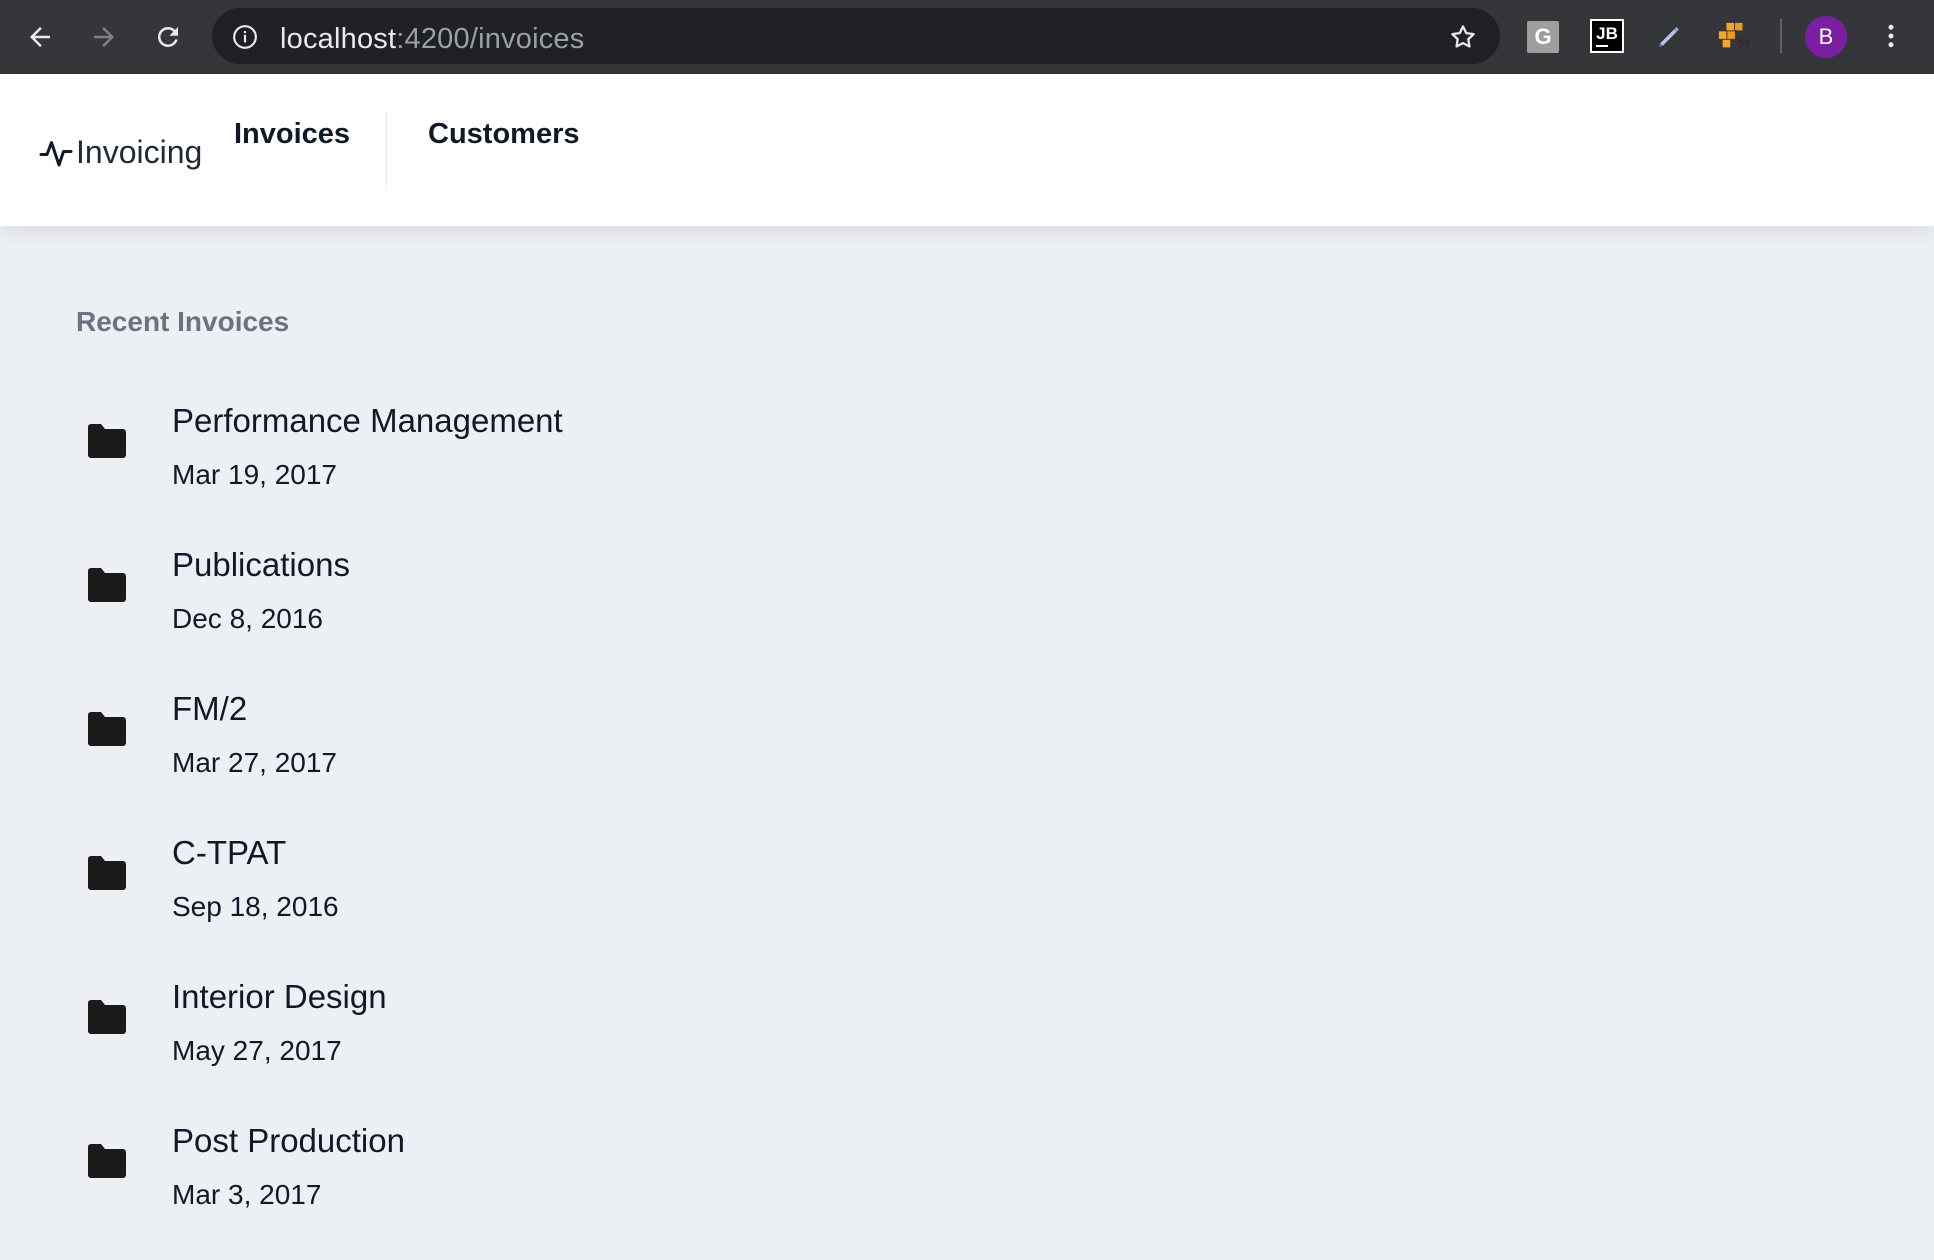 Image resolution: width=1934 pixels, height=1260 pixels. I want to click on invoice-title: FM/2, so click(210, 708).